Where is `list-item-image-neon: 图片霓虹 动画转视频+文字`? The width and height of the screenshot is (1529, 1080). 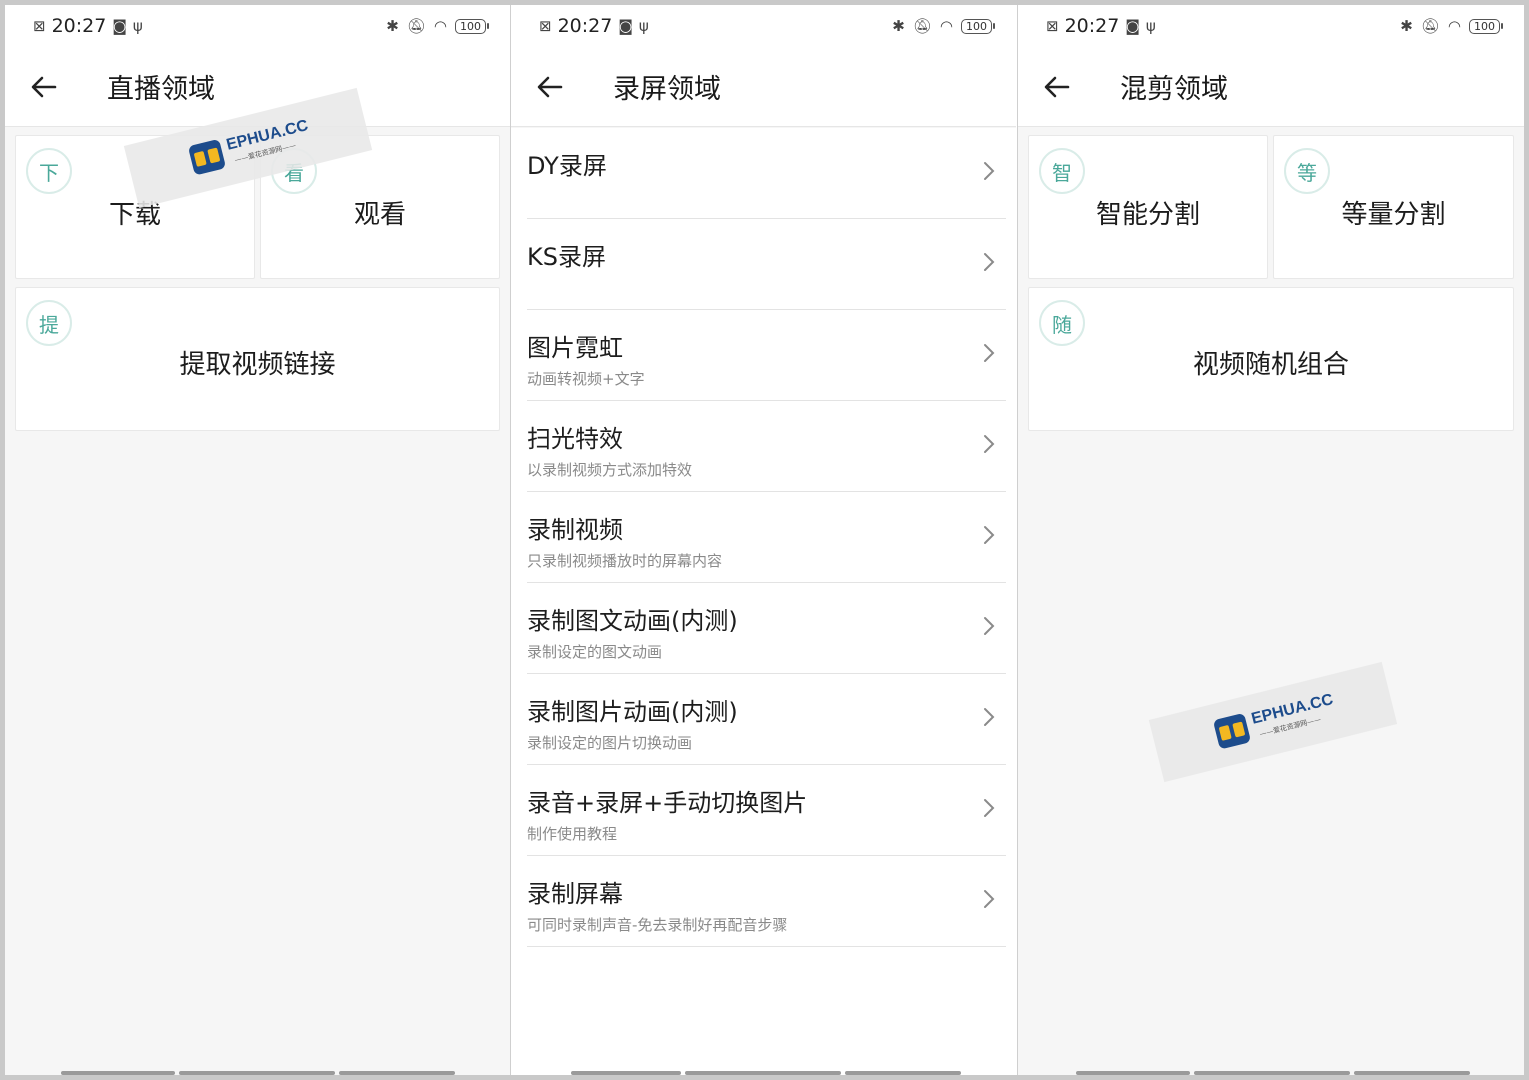 list-item-image-neon: 图片霓虹 动画转视频+文字 is located at coordinates (766, 355).